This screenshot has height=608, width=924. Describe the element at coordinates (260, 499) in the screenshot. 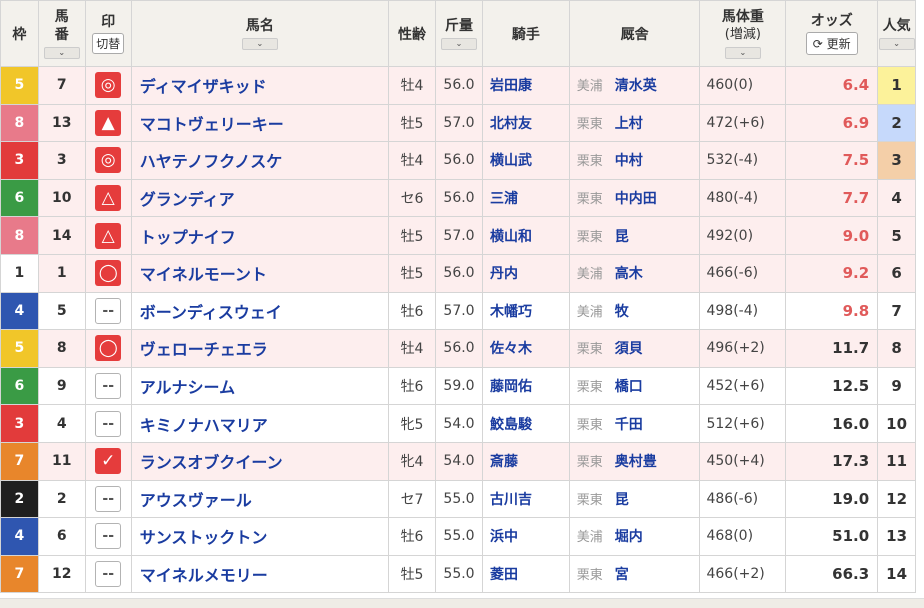

I see `horse-name-link: アウスヴァール` at that location.